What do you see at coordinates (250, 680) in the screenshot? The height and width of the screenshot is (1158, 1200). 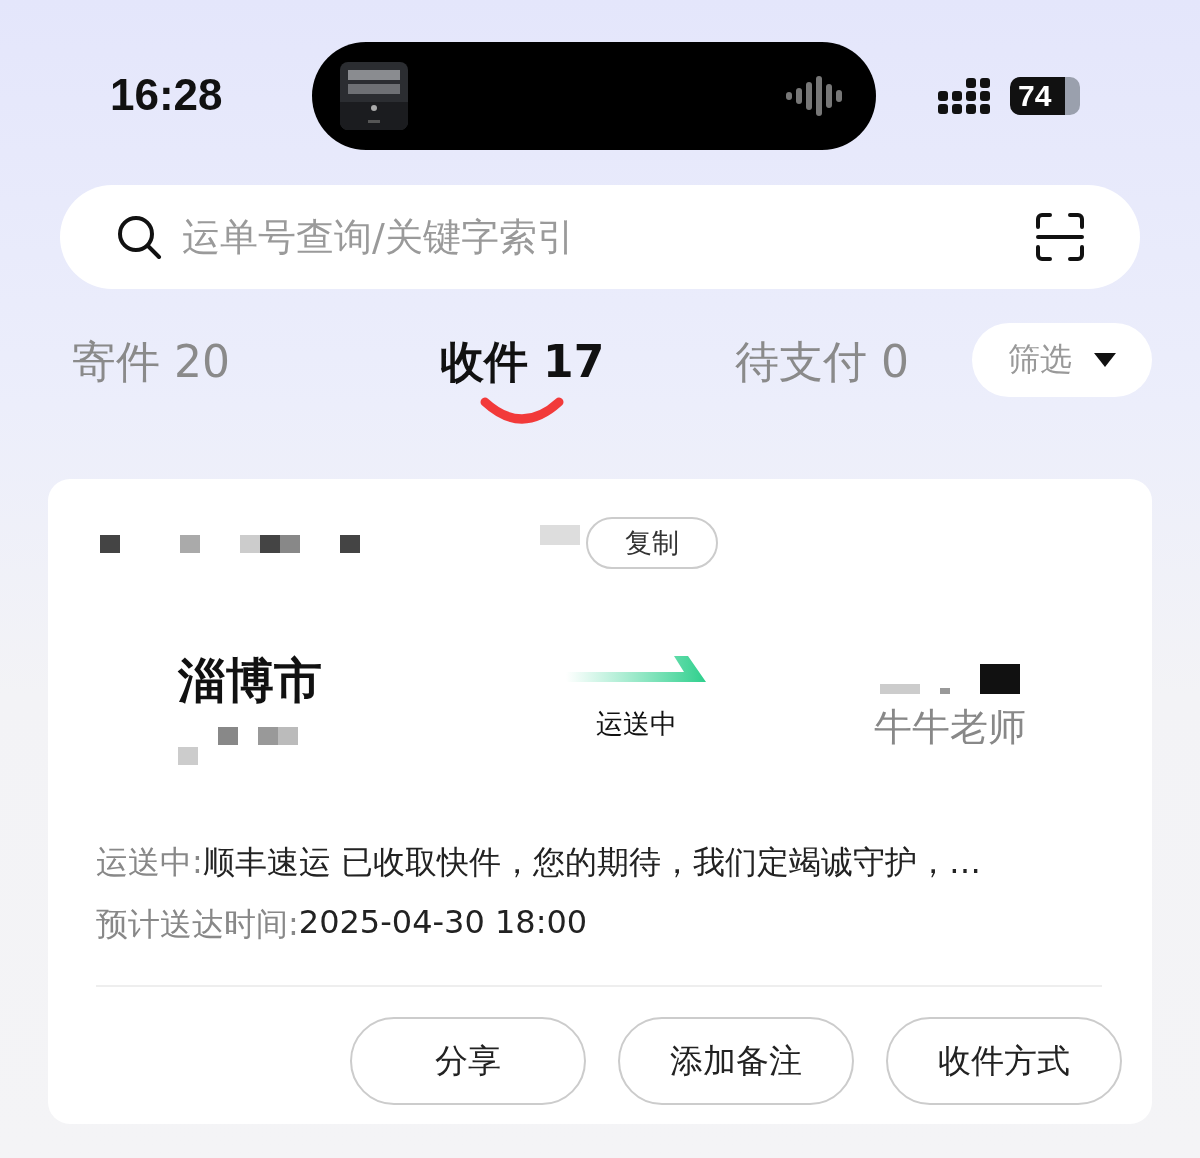 I see `origin-city: 淄博市` at bounding box center [250, 680].